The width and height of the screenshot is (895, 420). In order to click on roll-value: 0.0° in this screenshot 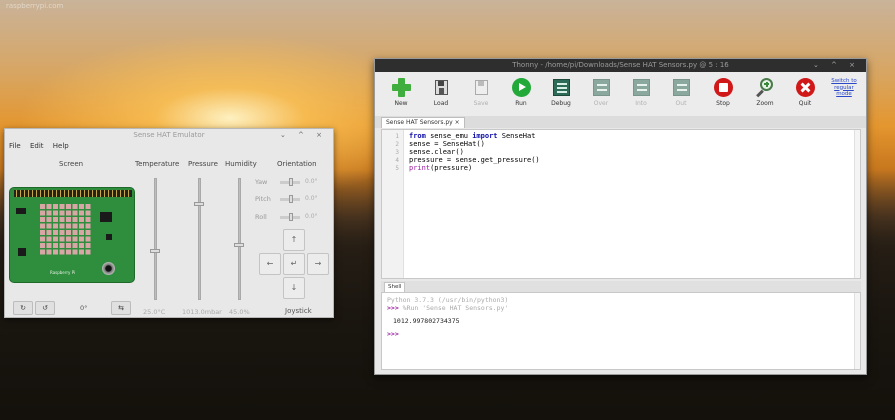, I will do `click(311, 216)`.